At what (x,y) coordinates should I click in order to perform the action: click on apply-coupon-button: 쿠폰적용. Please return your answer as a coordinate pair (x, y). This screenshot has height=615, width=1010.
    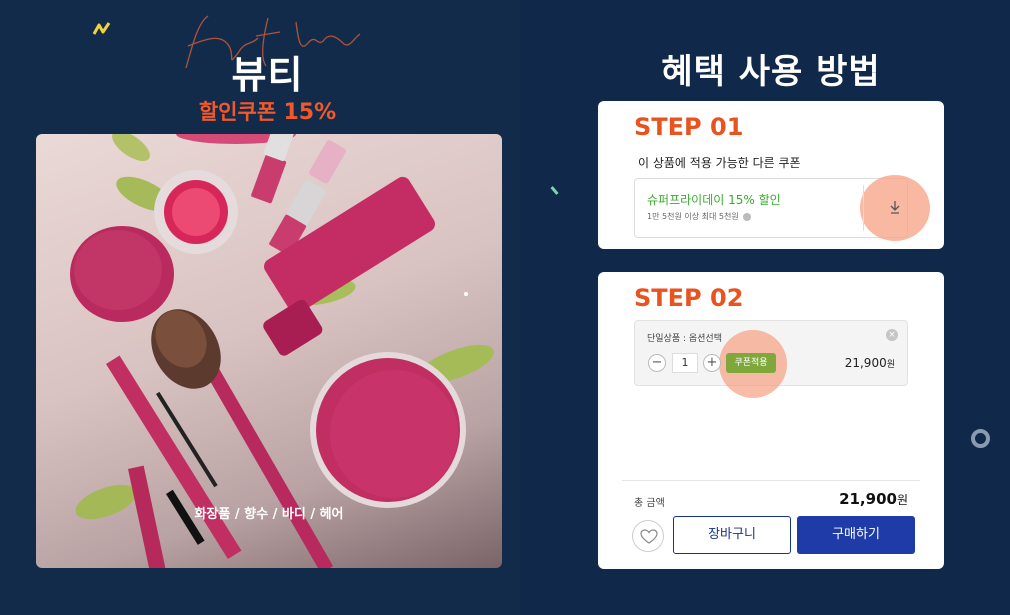
    Looking at the image, I should click on (751, 363).